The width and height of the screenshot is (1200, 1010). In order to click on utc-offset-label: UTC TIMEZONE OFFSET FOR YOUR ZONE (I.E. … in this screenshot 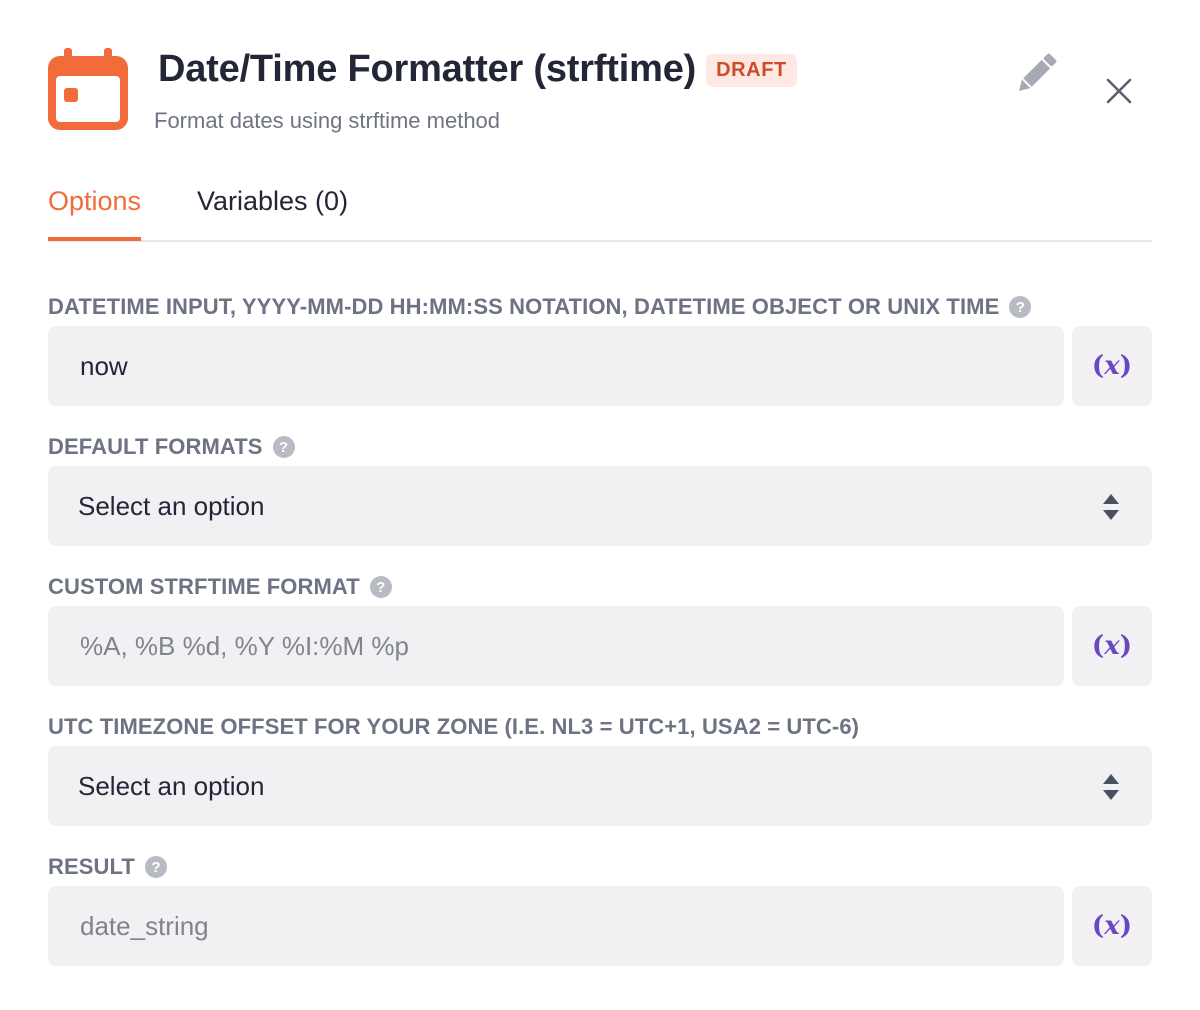, I will do `click(453, 727)`.